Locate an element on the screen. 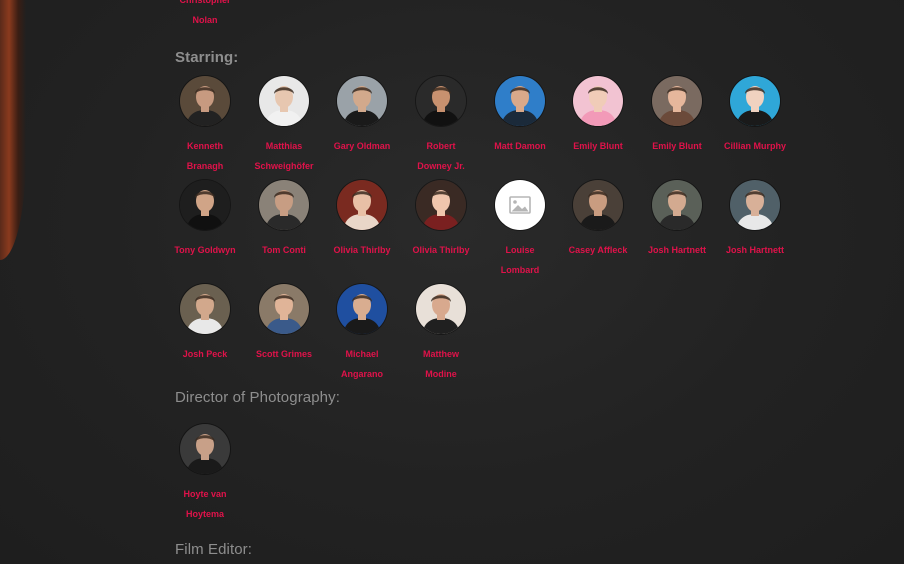 The image size is (904, 564). cast-member-card: Tom Conti is located at coordinates (284, 220).